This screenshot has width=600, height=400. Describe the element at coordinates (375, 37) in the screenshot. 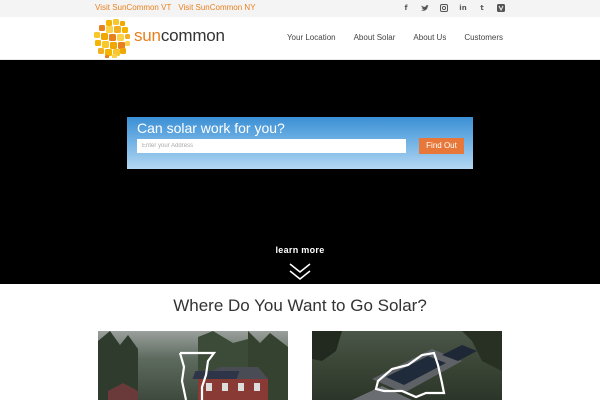

I see `nav-about-solar: About Solar` at that location.